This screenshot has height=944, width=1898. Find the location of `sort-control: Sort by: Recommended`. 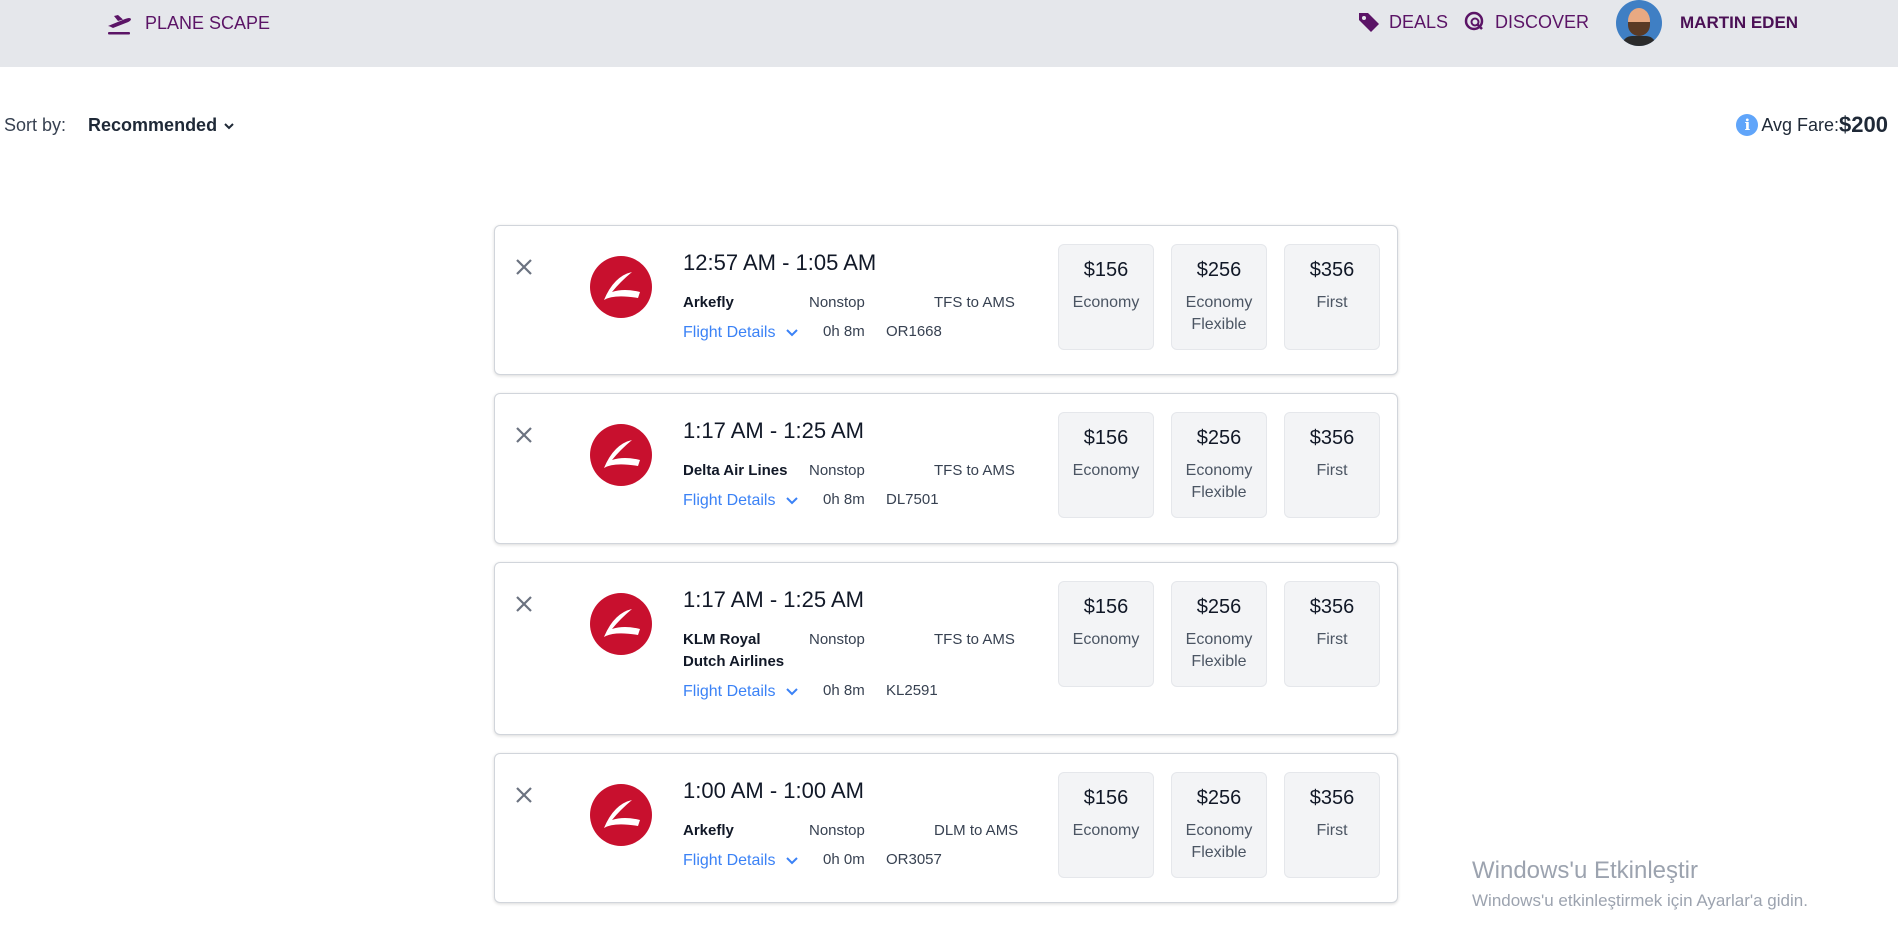

sort-control: Sort by: Recommended is located at coordinates (119, 125).